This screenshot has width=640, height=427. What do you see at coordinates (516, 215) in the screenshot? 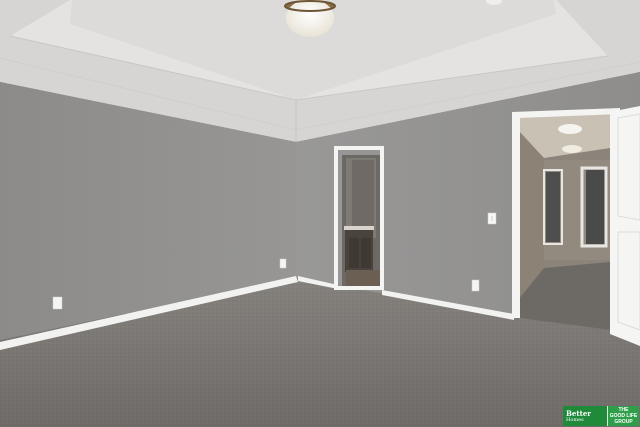
I see `doorframe-hallway` at bounding box center [516, 215].